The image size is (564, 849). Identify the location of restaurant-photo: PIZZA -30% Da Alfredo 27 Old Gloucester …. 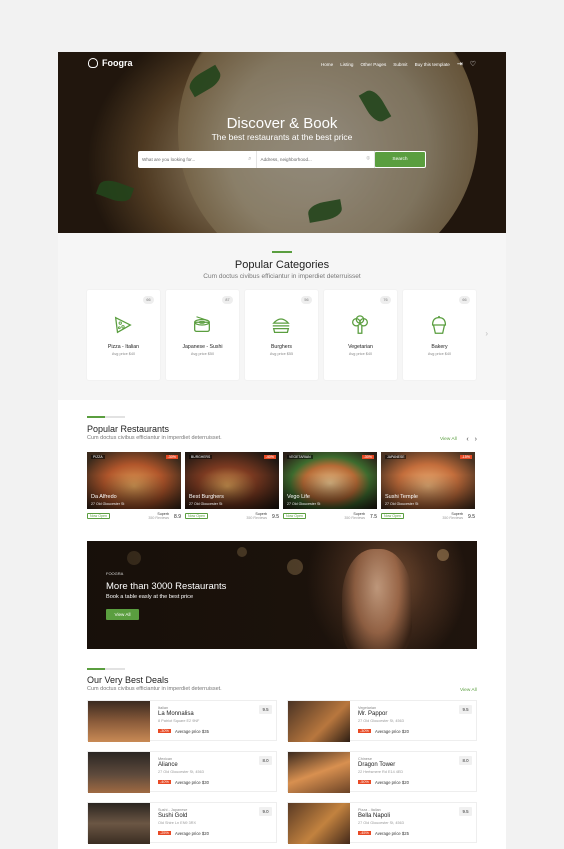
(134, 480).